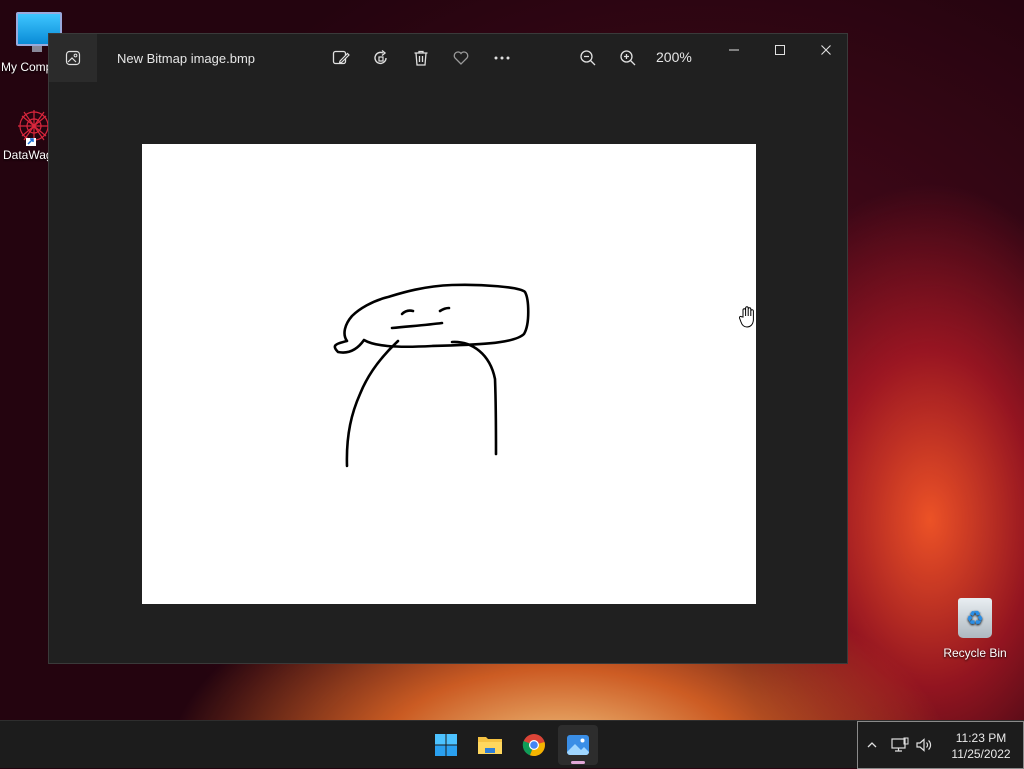  I want to click on chevron-up-icon, so click(872, 745).